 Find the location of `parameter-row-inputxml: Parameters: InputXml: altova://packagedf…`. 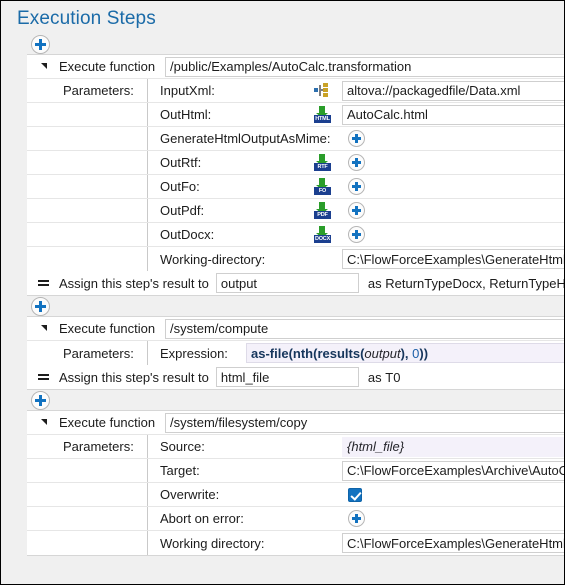

parameter-row-inputxml: Parameters: InputXml: altova://packagedf… is located at coordinates (295, 91).